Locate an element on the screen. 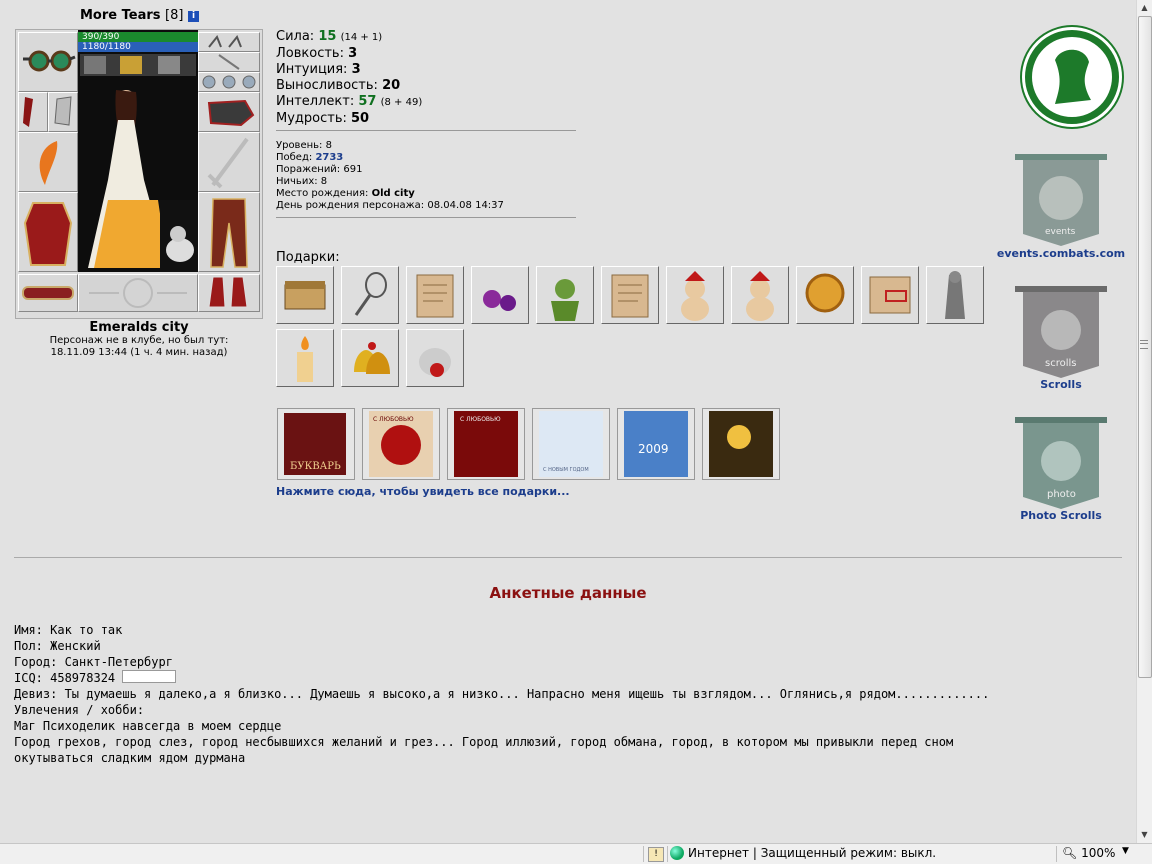  pants-icon is located at coordinates (229, 233).